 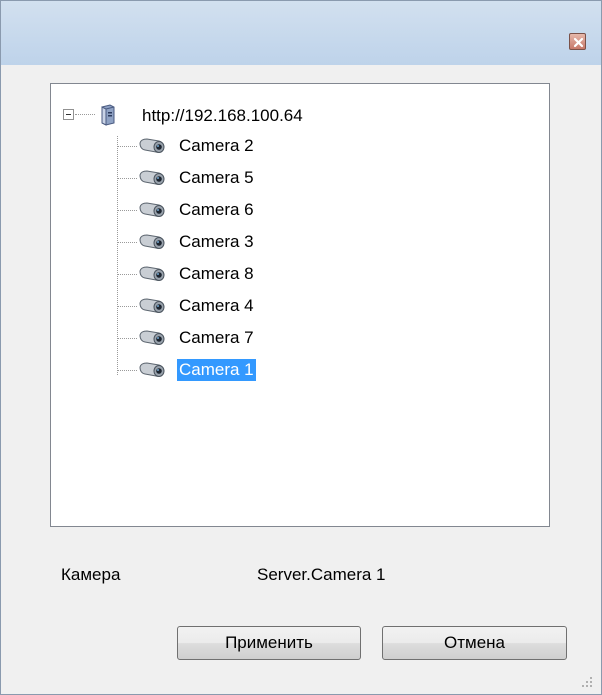 What do you see at coordinates (269, 643) in the screenshot?
I see `apply-button: Применить` at bounding box center [269, 643].